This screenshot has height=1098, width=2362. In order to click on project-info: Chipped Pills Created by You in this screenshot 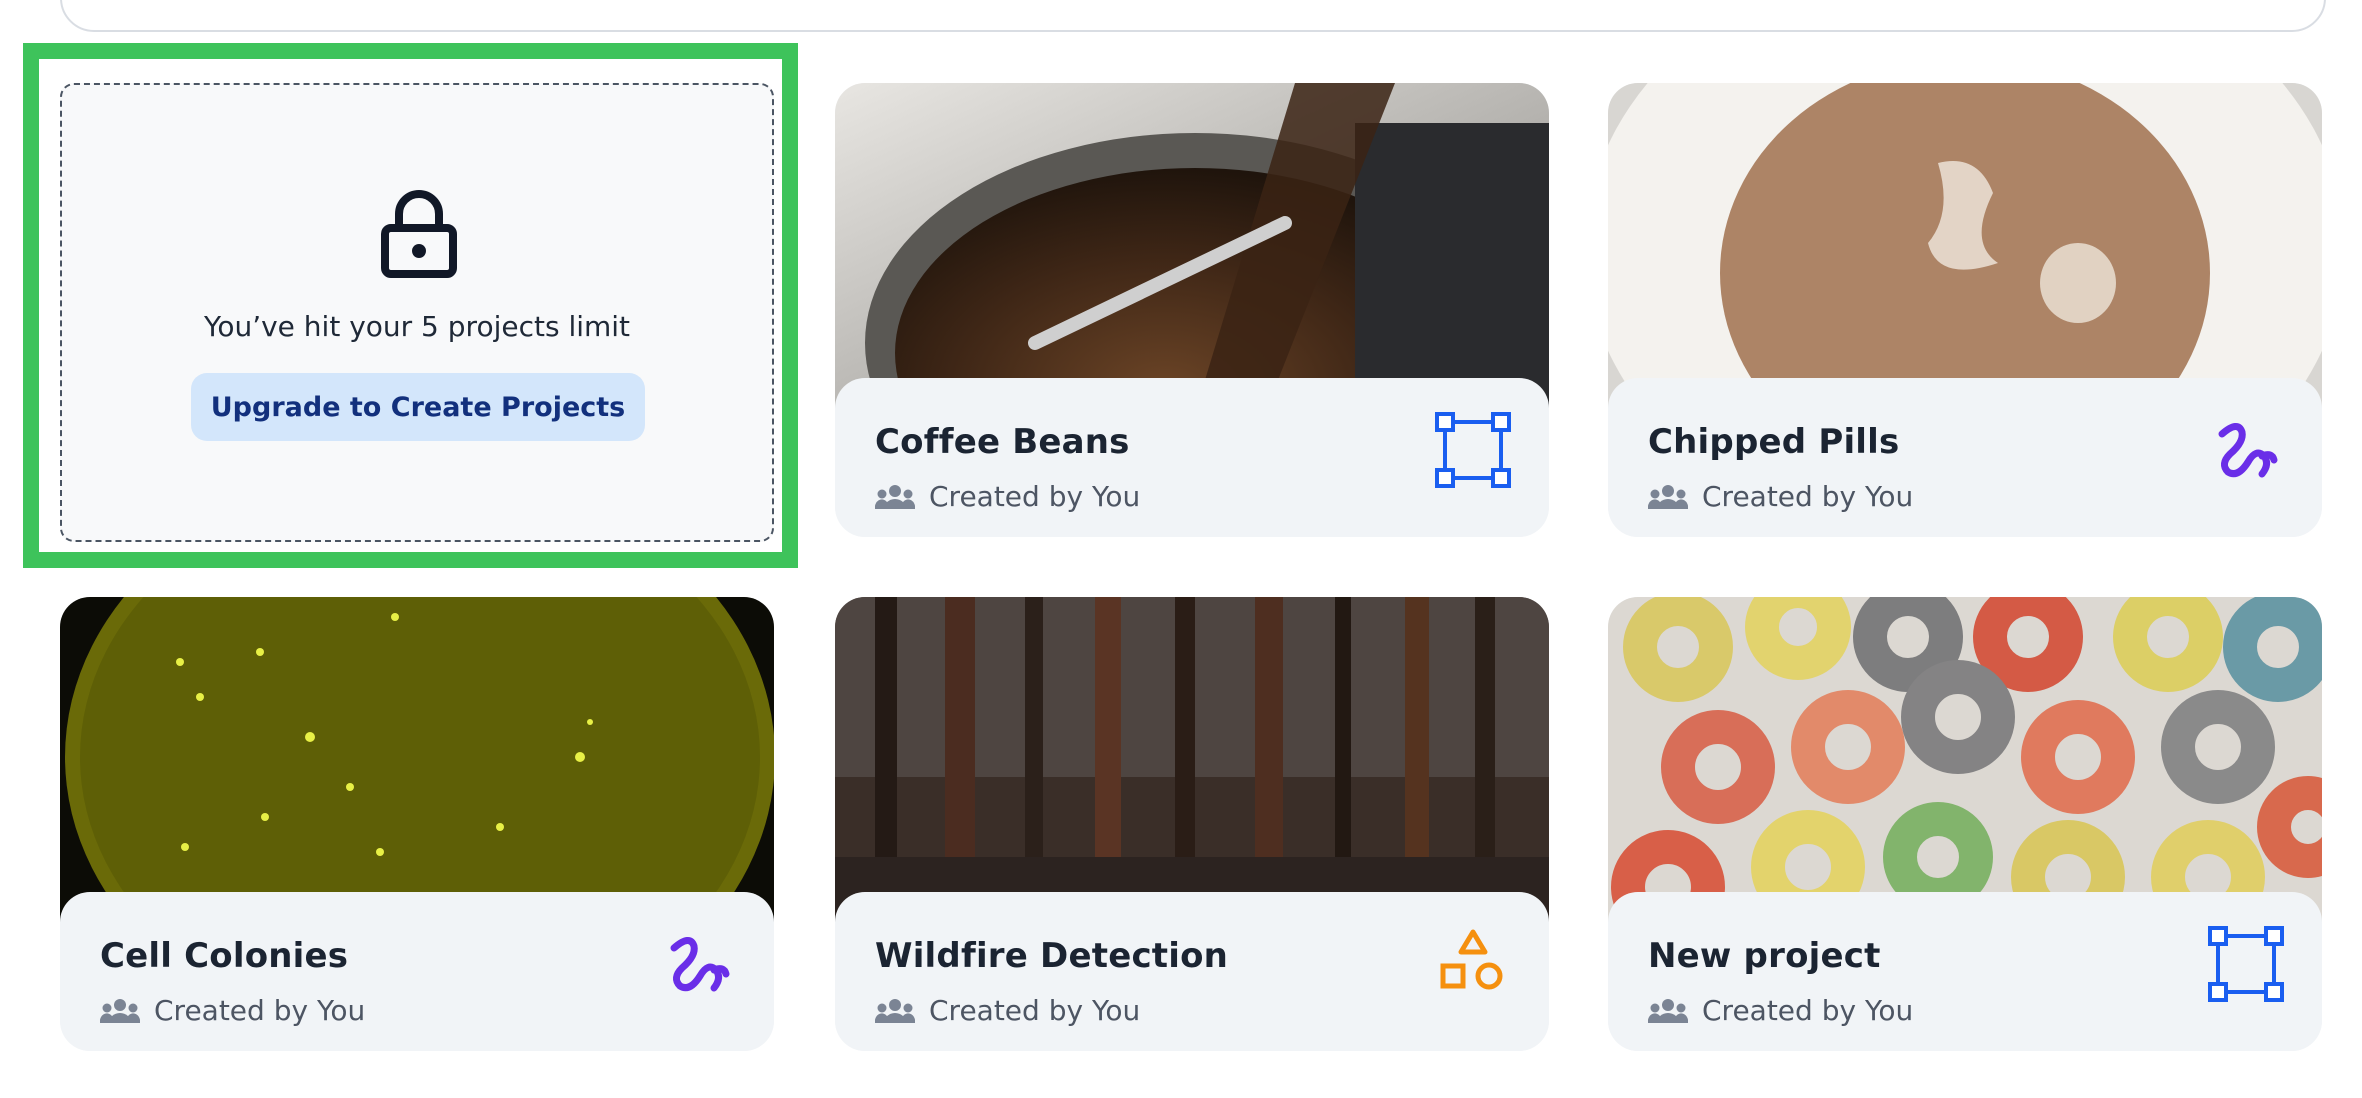, I will do `click(1965, 457)`.